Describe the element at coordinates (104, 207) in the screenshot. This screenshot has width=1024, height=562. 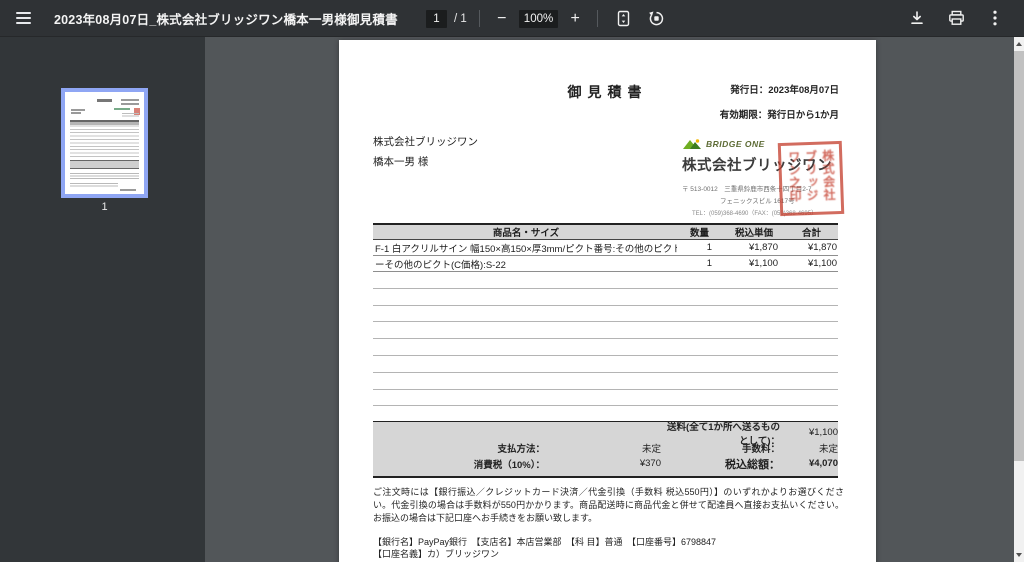
I see `thumbnail-page-number: 1` at that location.